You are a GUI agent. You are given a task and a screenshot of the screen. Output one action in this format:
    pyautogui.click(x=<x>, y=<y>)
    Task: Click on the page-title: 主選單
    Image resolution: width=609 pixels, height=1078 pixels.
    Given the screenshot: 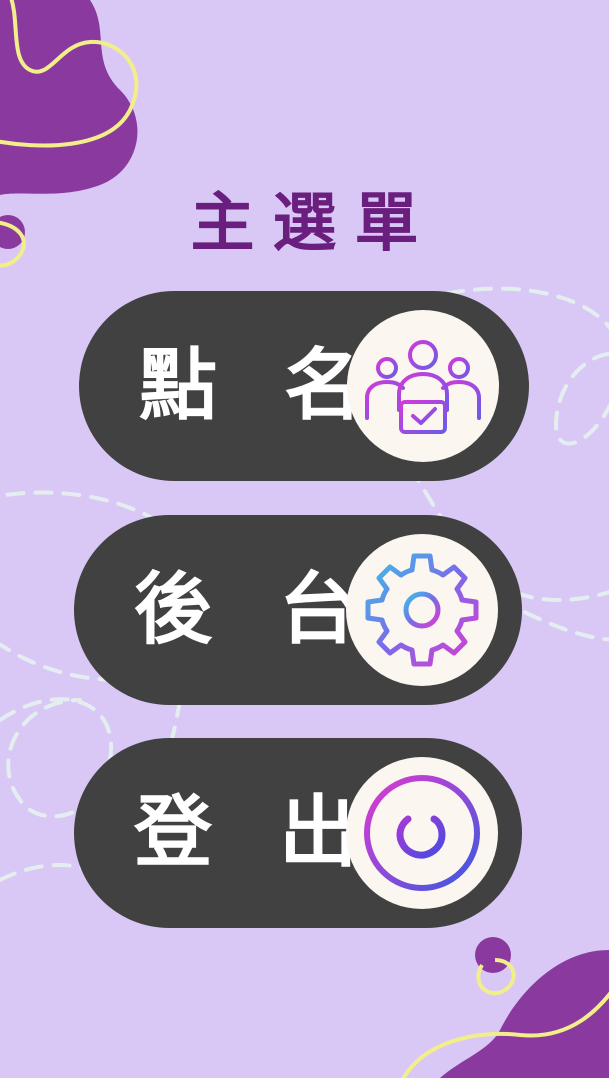 What is the action you would take?
    pyautogui.click(x=313, y=224)
    